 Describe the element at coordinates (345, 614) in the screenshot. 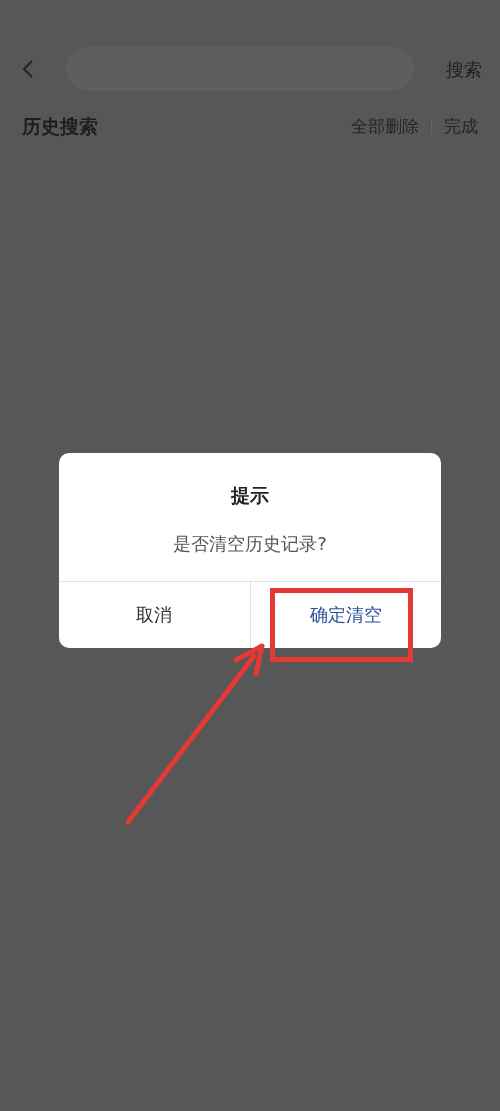

I see `confirm-button: 确定清空` at that location.